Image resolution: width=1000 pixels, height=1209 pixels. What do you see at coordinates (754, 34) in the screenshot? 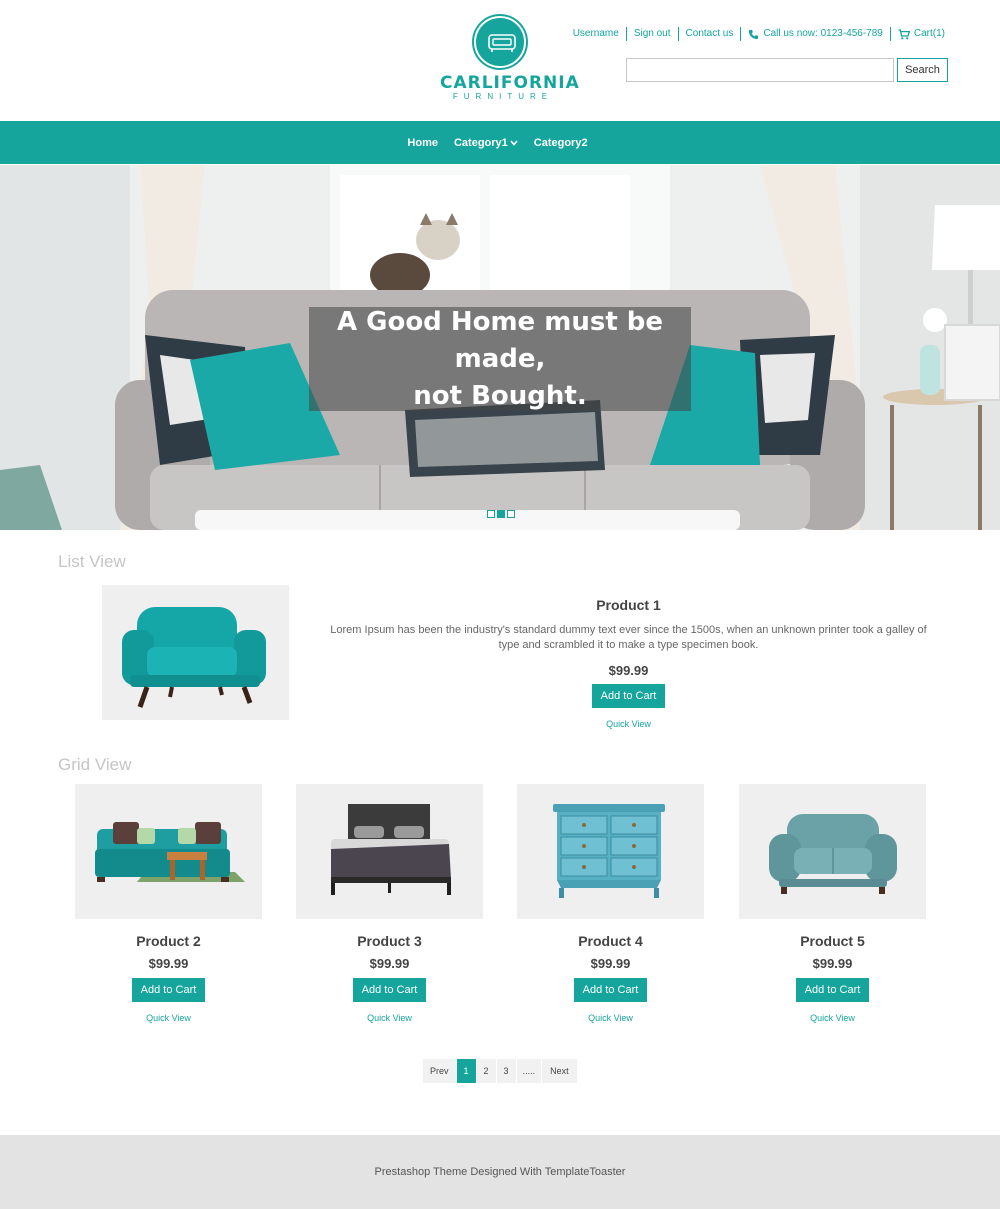
I see `phone-icon` at bounding box center [754, 34].